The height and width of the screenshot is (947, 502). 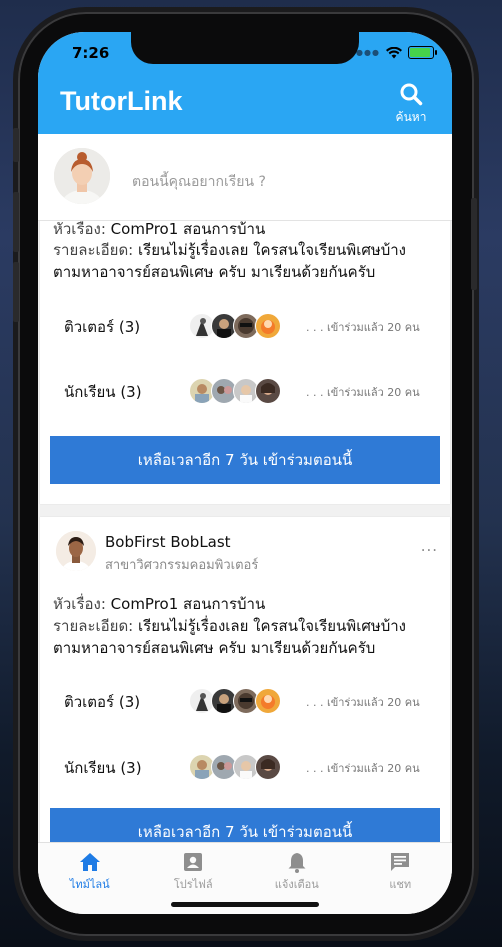 I want to click on home-indicator, so click(x=245, y=904).